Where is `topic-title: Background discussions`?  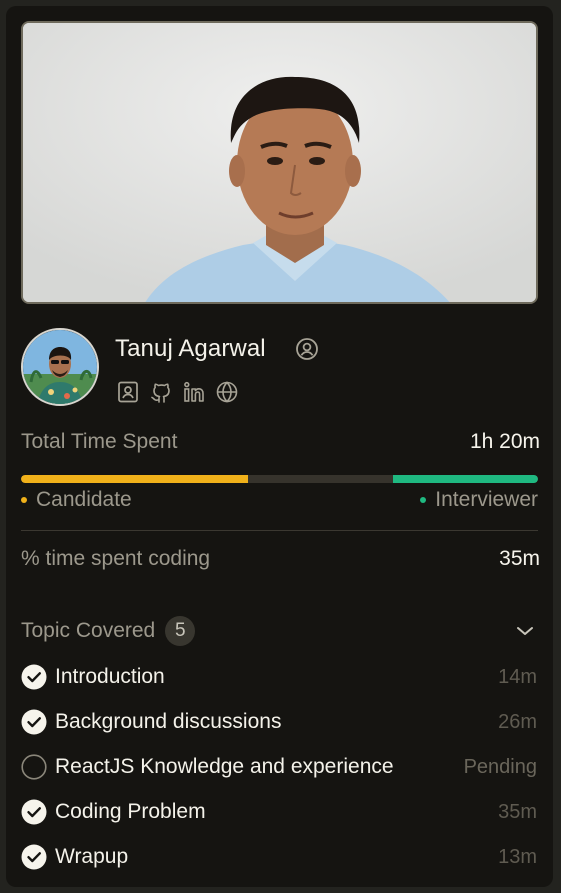 topic-title: Background discussions is located at coordinates (168, 721).